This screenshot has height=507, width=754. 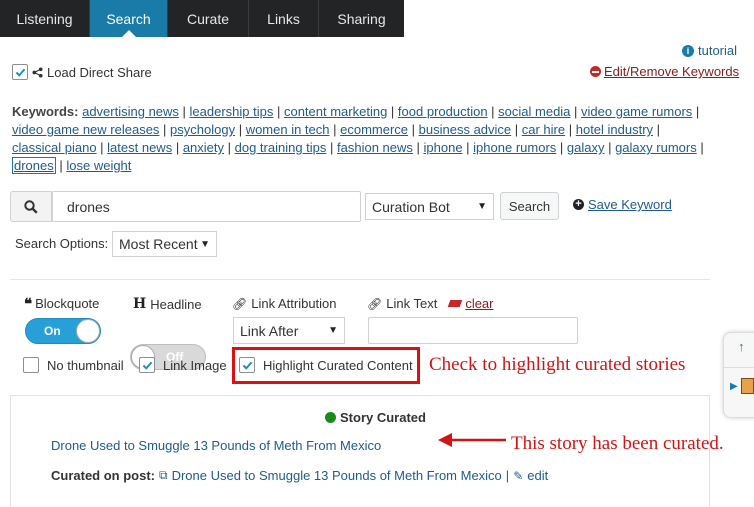 What do you see at coordinates (98, 165) in the screenshot?
I see `keyword-link: lose weight` at bounding box center [98, 165].